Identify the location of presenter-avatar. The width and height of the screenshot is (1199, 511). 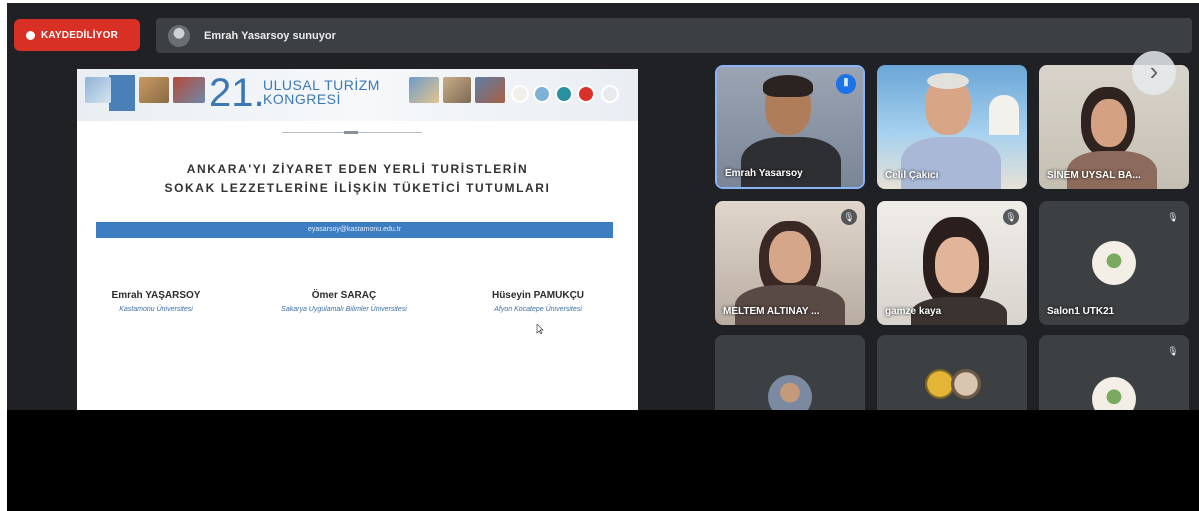
(179, 35).